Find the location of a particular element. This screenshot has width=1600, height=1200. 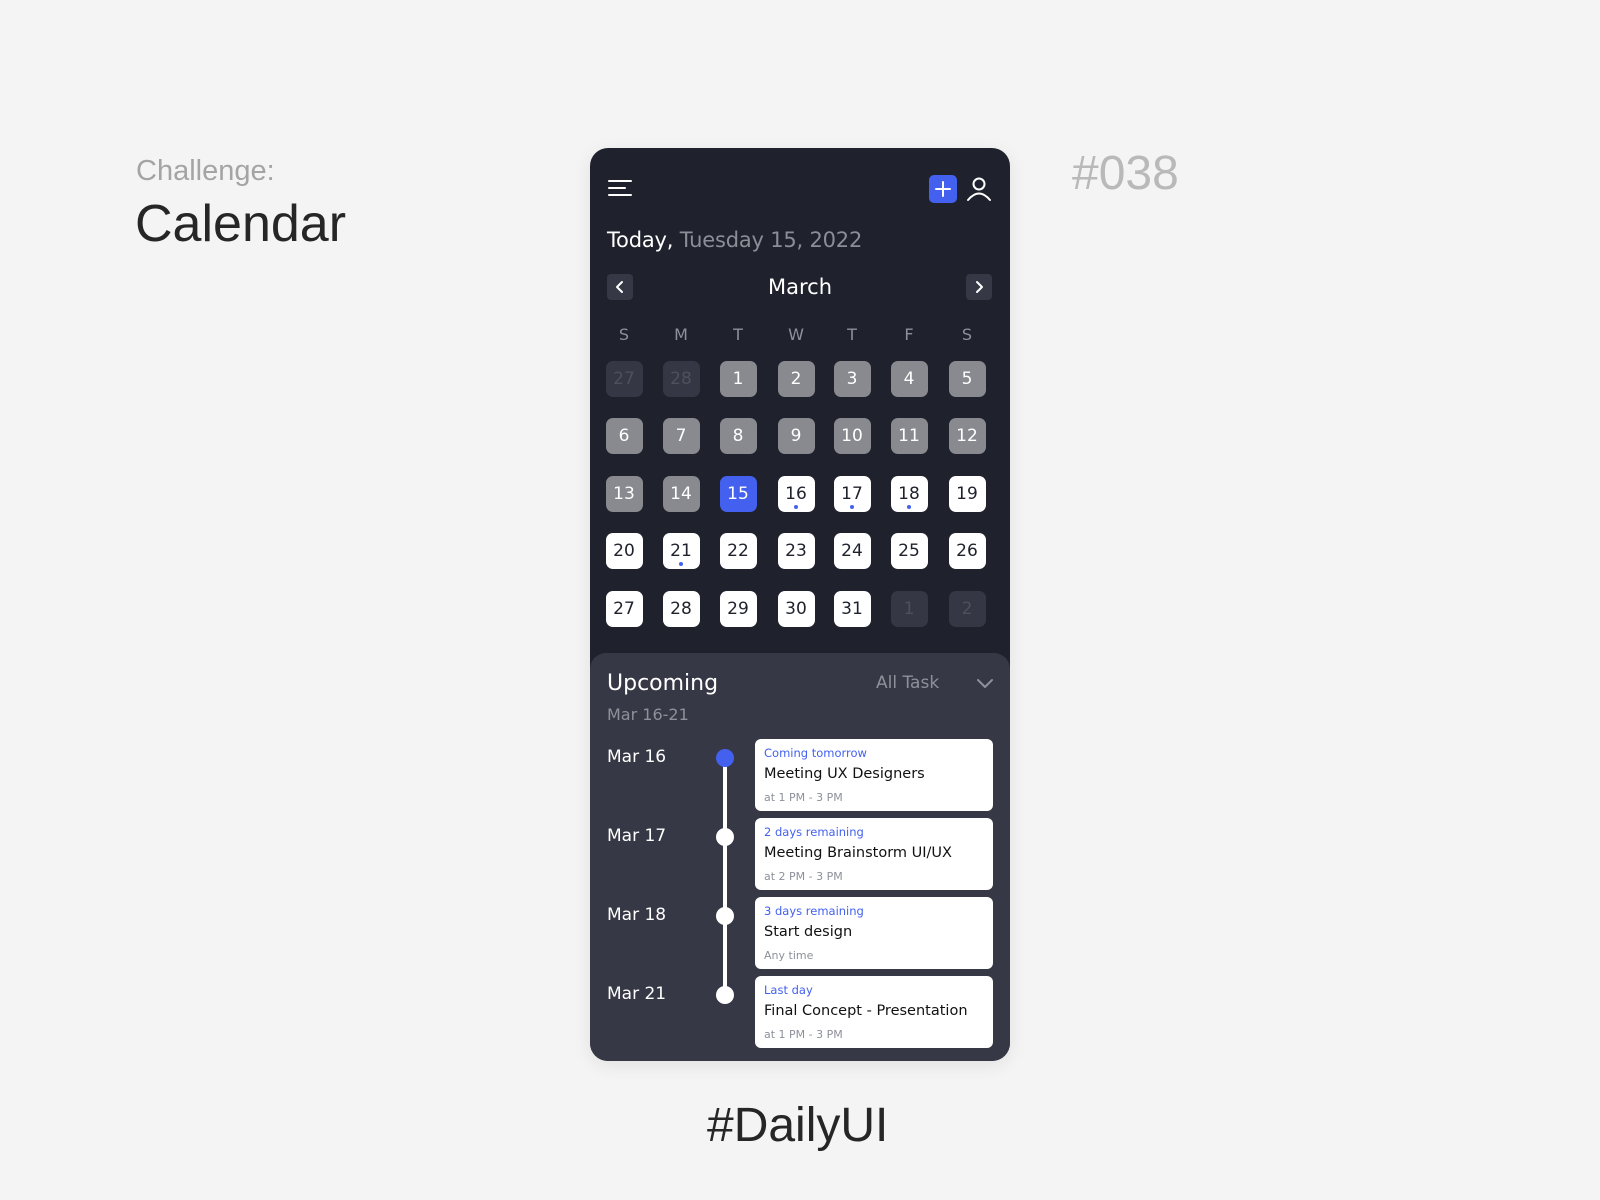

day-number: 8 is located at coordinates (738, 436).